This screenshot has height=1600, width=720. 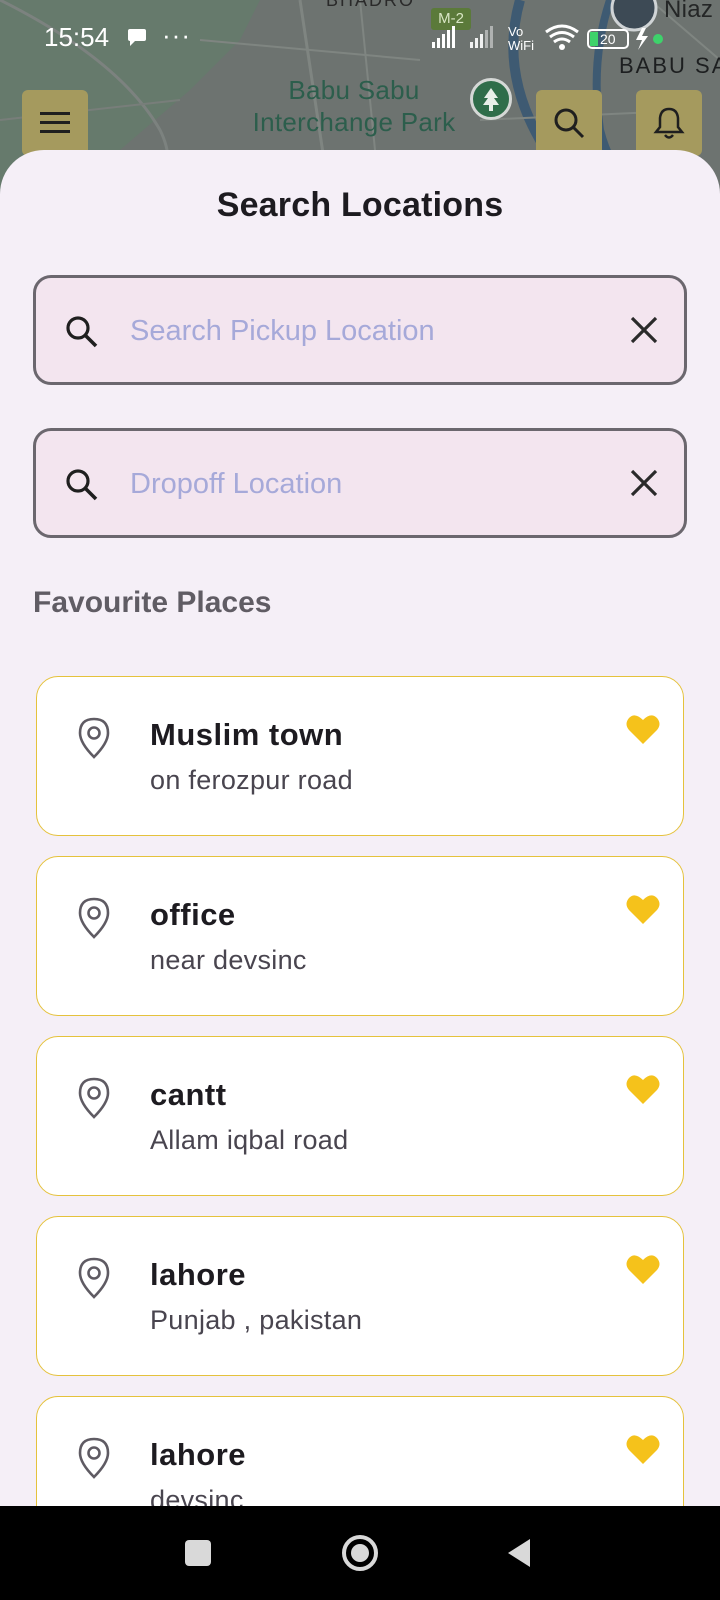 What do you see at coordinates (198, 1553) in the screenshot?
I see `recent-apps-icon` at bounding box center [198, 1553].